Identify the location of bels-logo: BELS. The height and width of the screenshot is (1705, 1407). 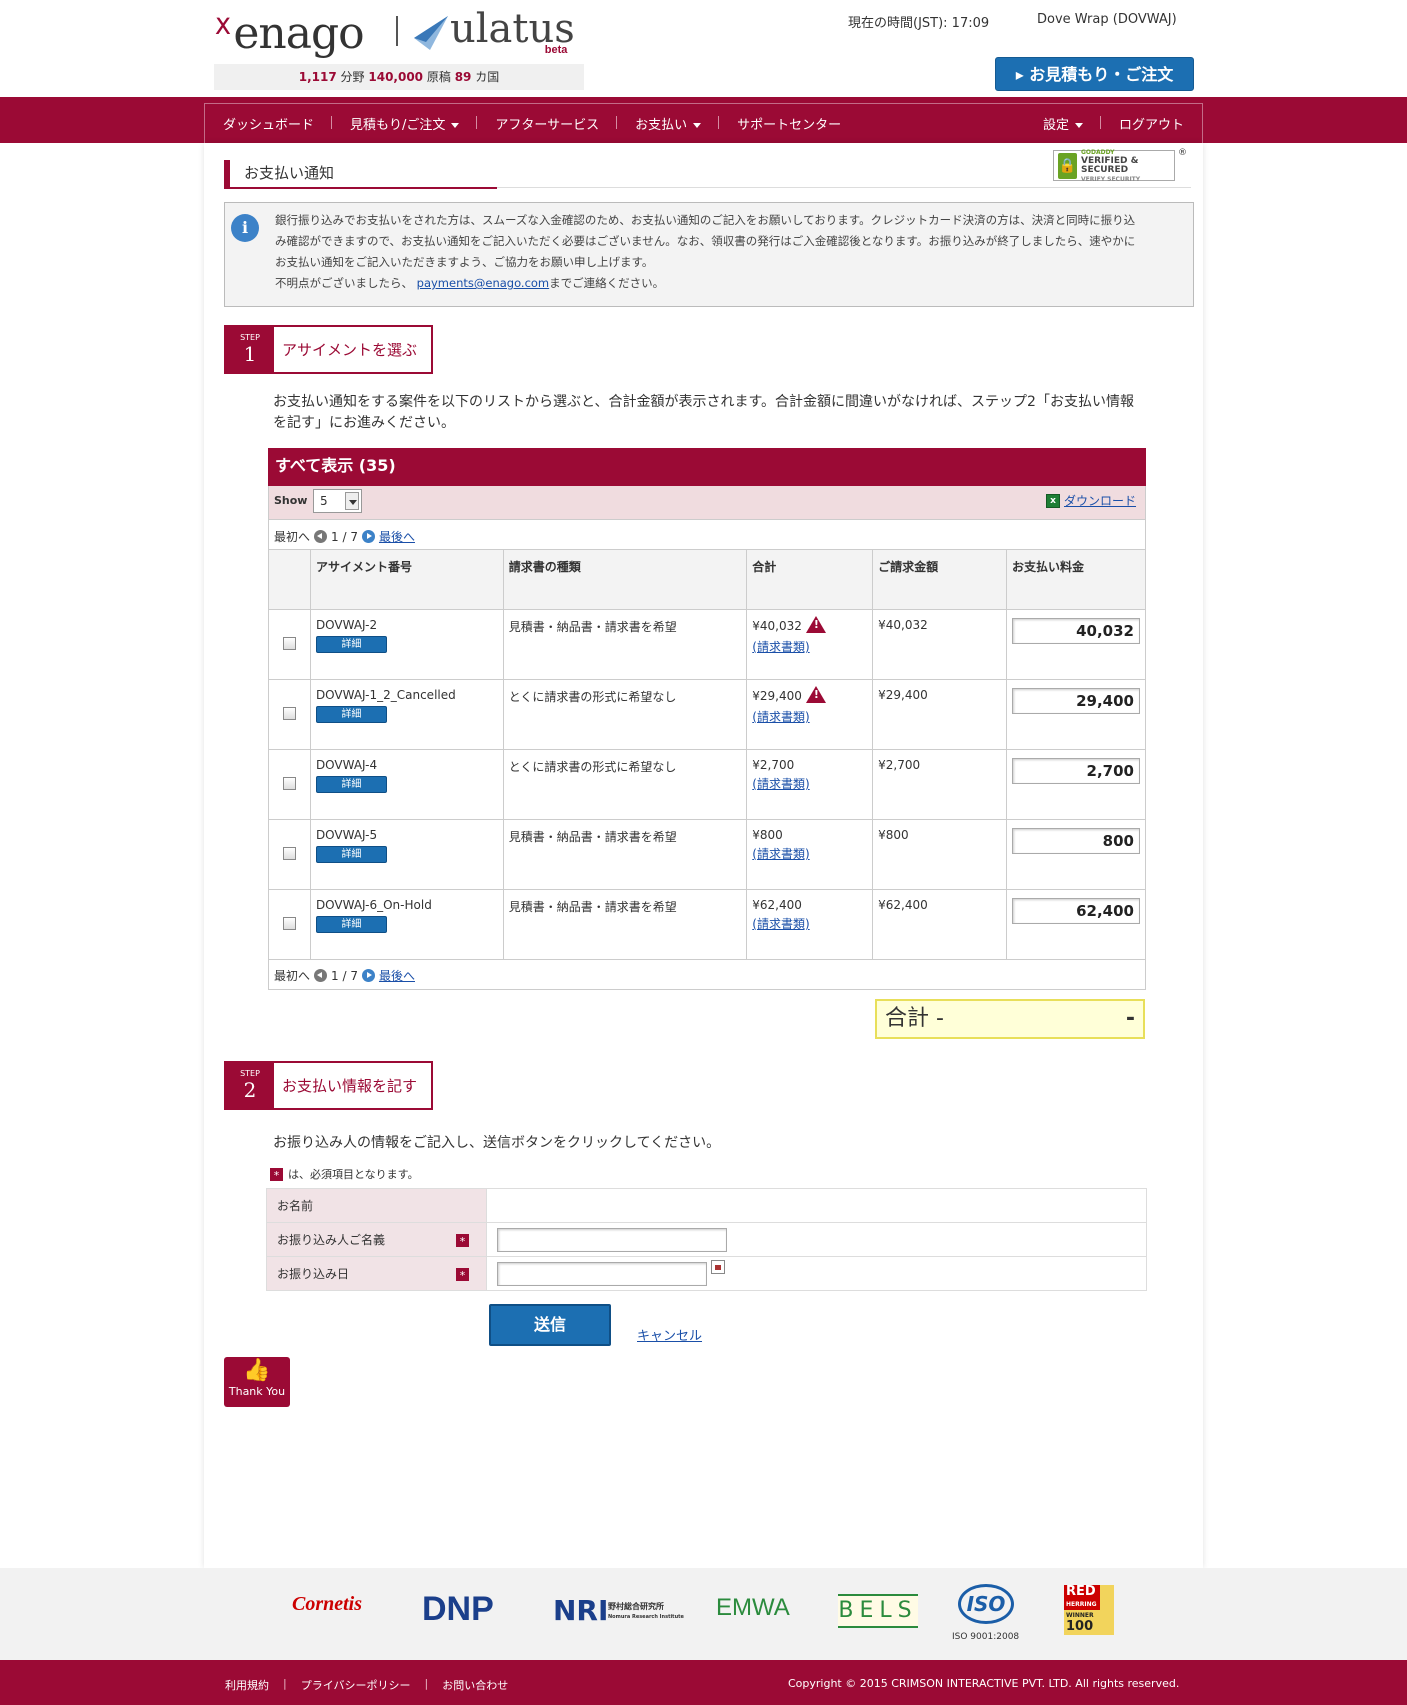
(878, 1611).